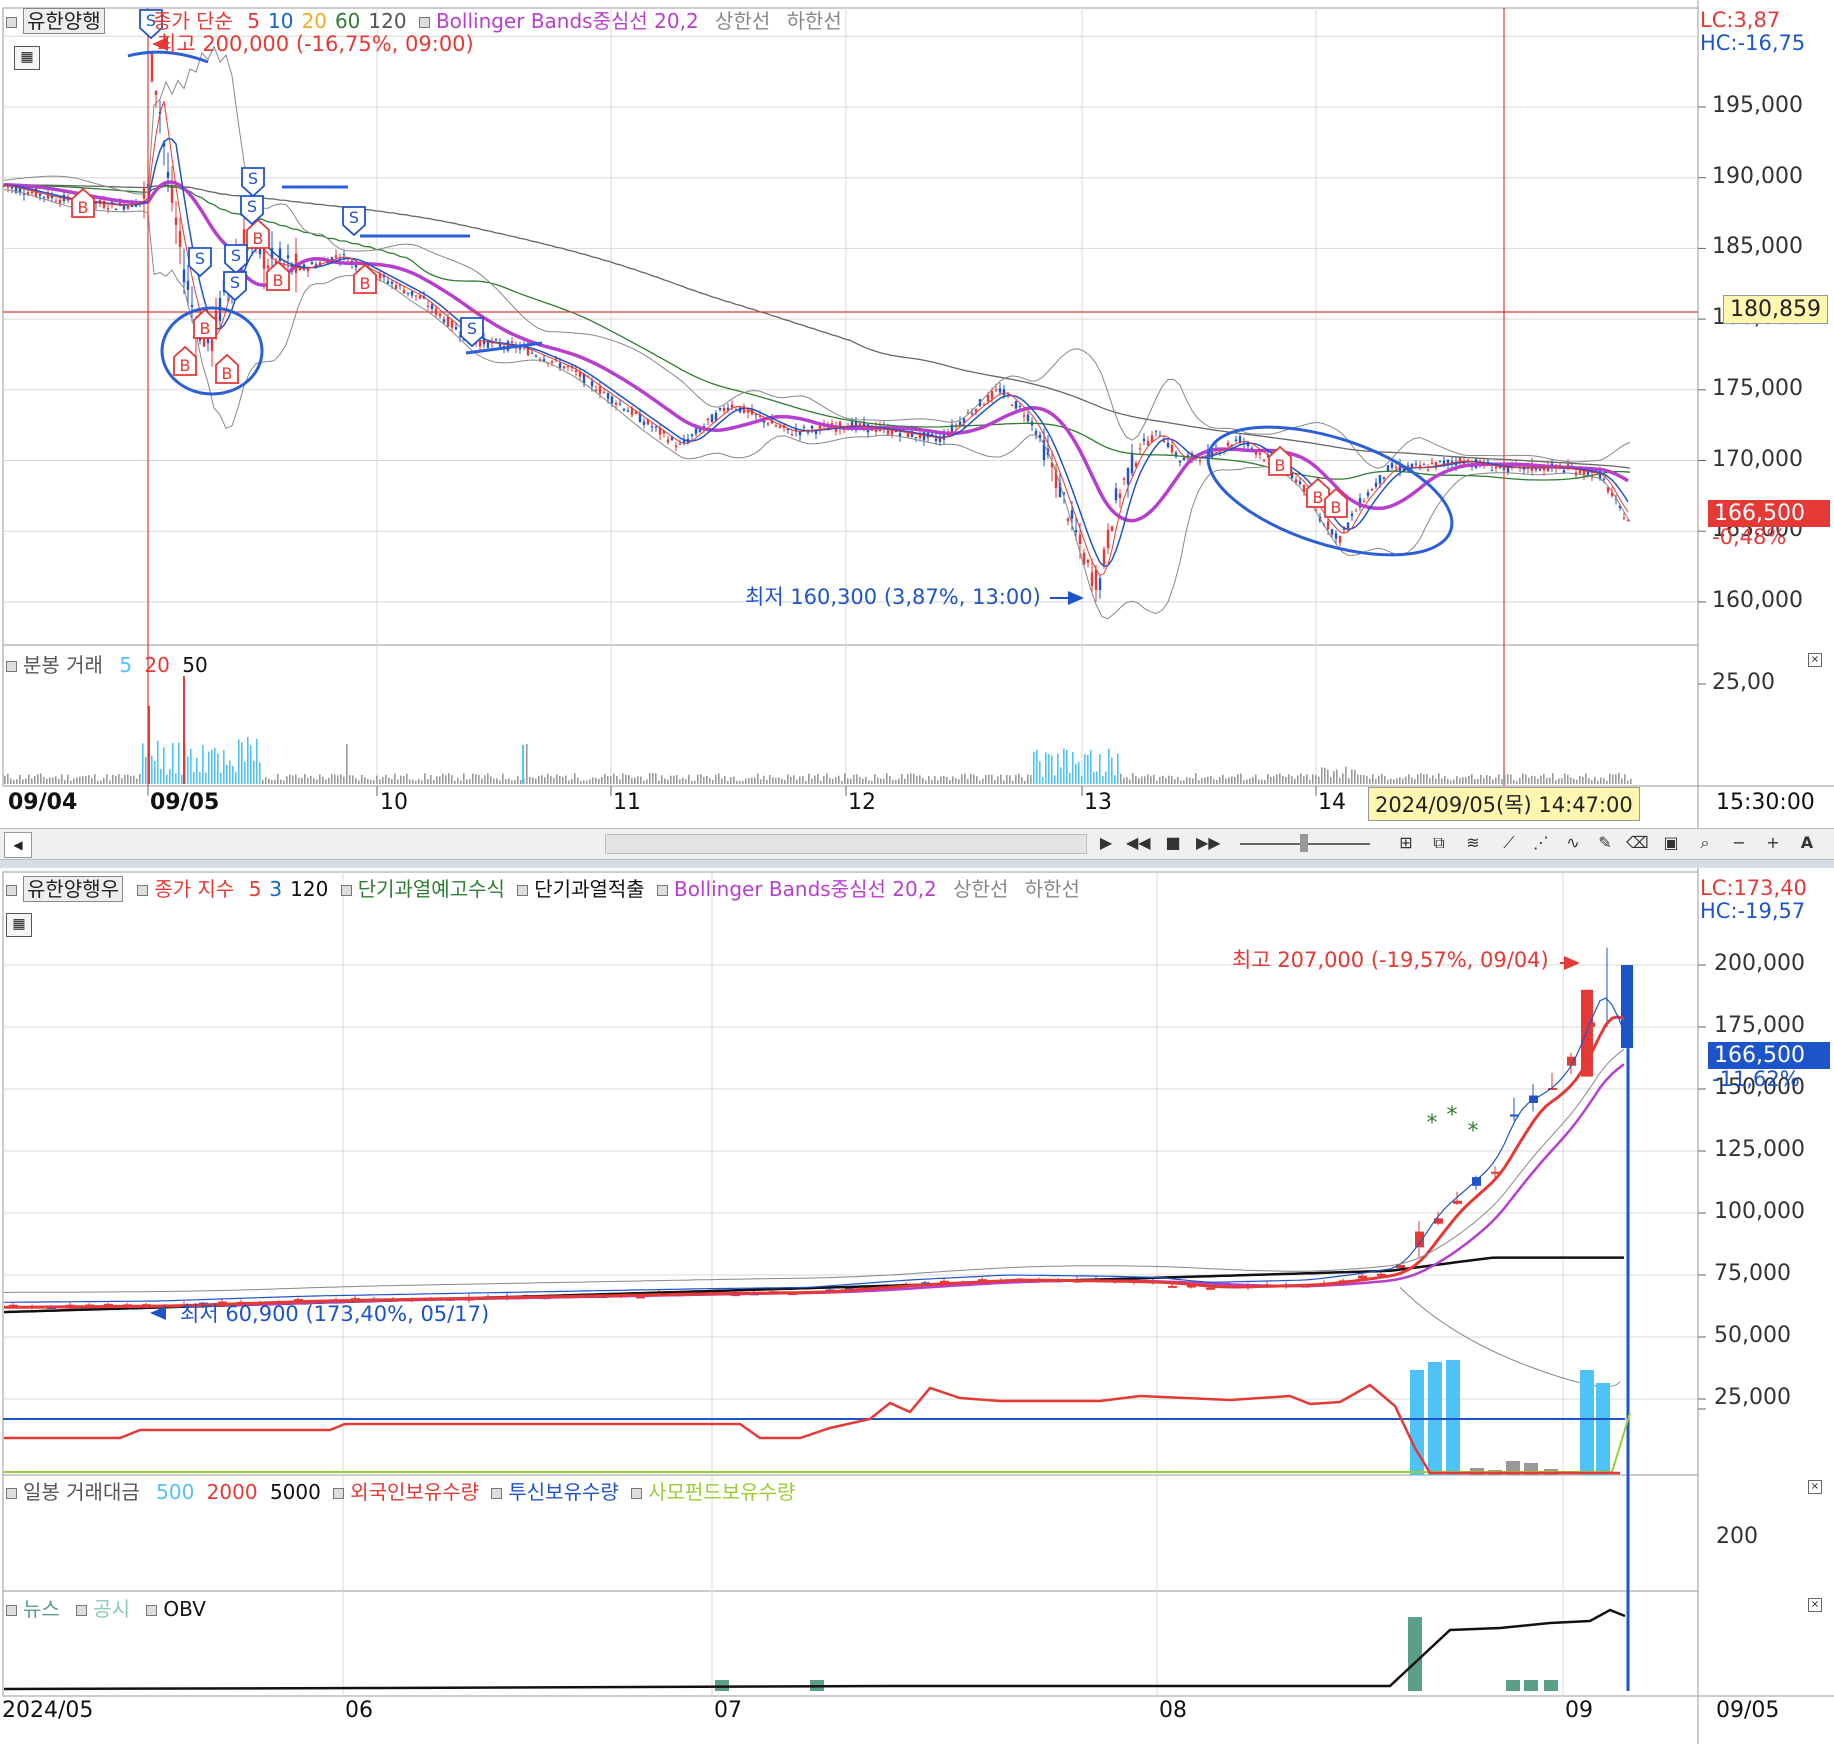 This screenshot has width=1834, height=1744. What do you see at coordinates (1173, 843) in the screenshot?
I see `stop-icon: ■` at bounding box center [1173, 843].